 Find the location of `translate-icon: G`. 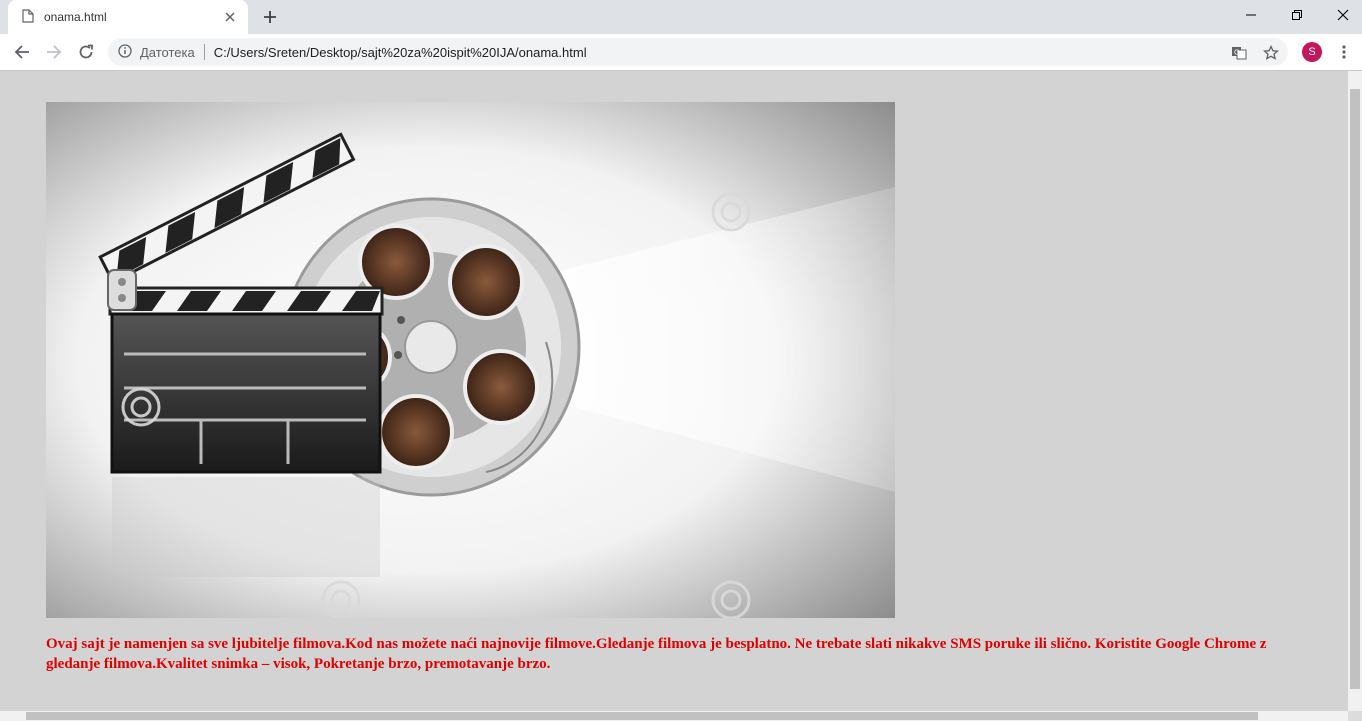

translate-icon: G is located at coordinates (1239, 53).